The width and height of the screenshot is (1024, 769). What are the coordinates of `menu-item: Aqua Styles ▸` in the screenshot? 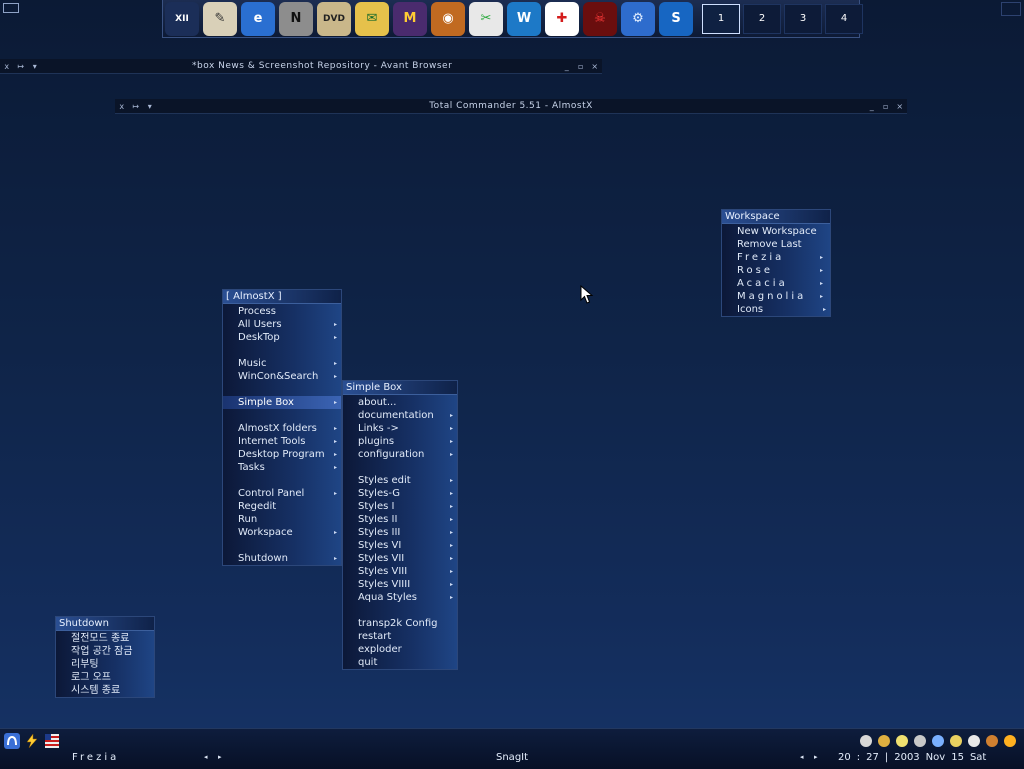 It's located at (400, 597).